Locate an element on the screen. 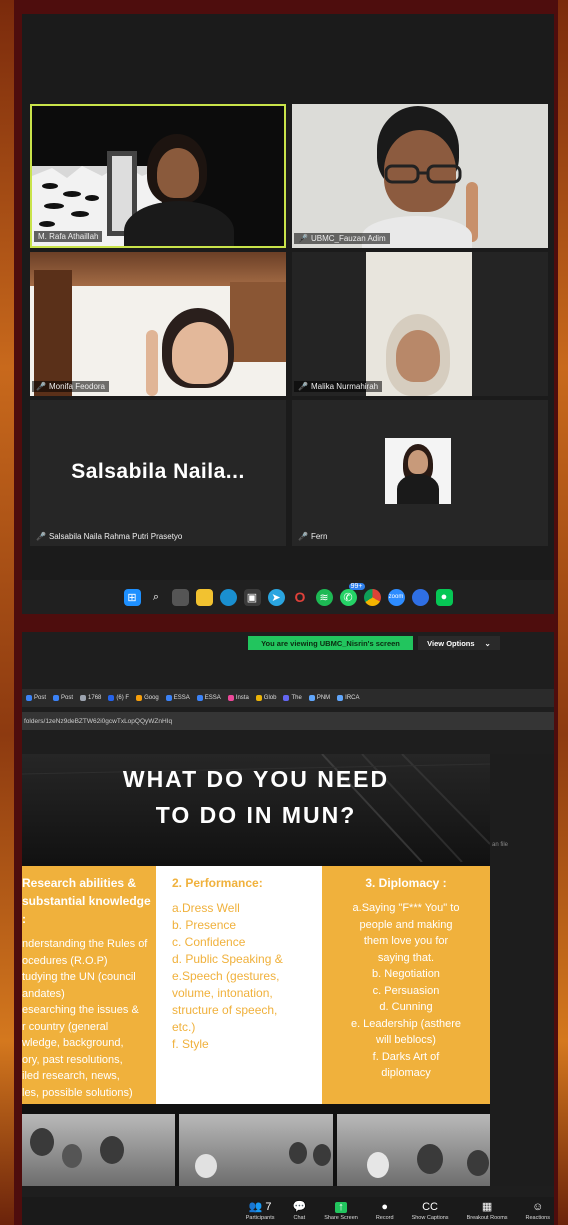 This screenshot has height=1225, width=568. bookmark-label: The is located at coordinates (296, 698).